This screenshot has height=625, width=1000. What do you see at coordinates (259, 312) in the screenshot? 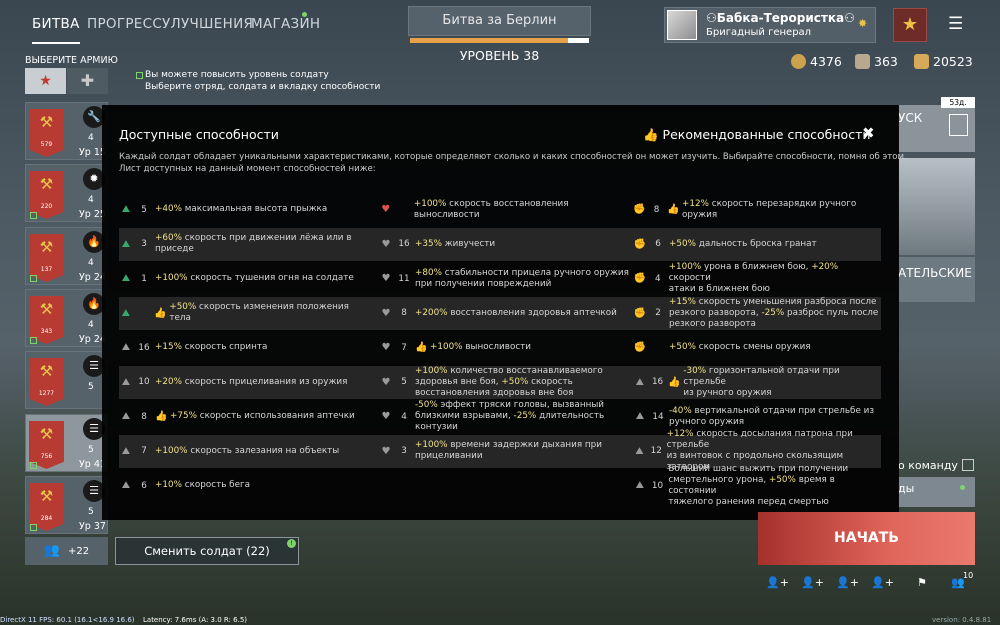
I see `ability-text: +50% скорость изменения положения тела` at bounding box center [259, 312].